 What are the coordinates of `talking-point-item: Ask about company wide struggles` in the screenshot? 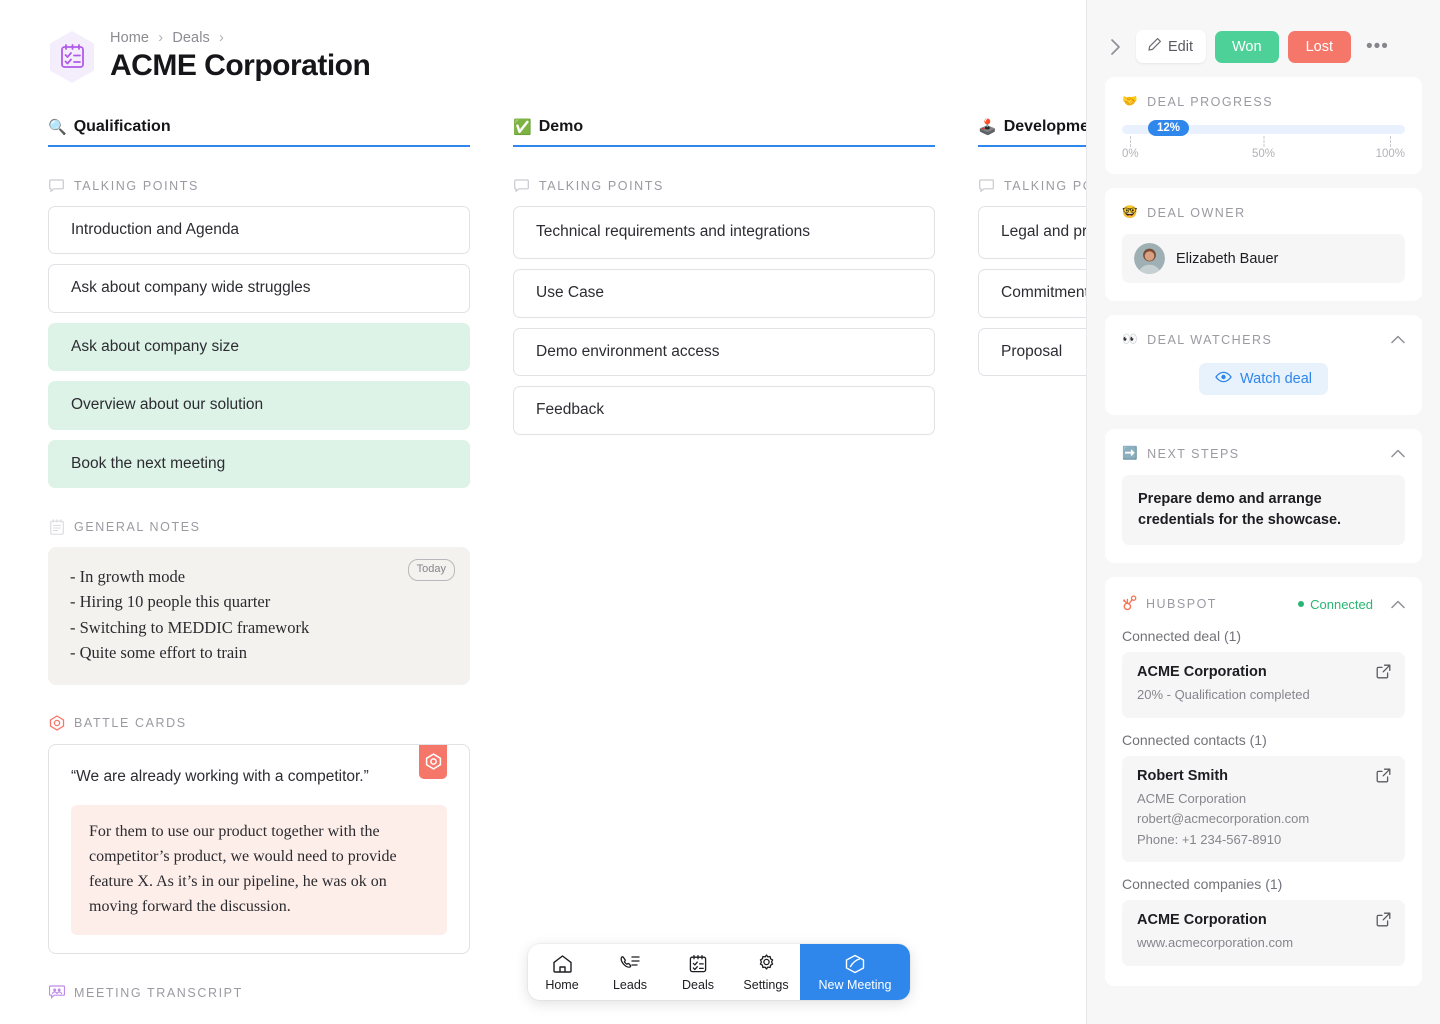 It's located at (259, 288).